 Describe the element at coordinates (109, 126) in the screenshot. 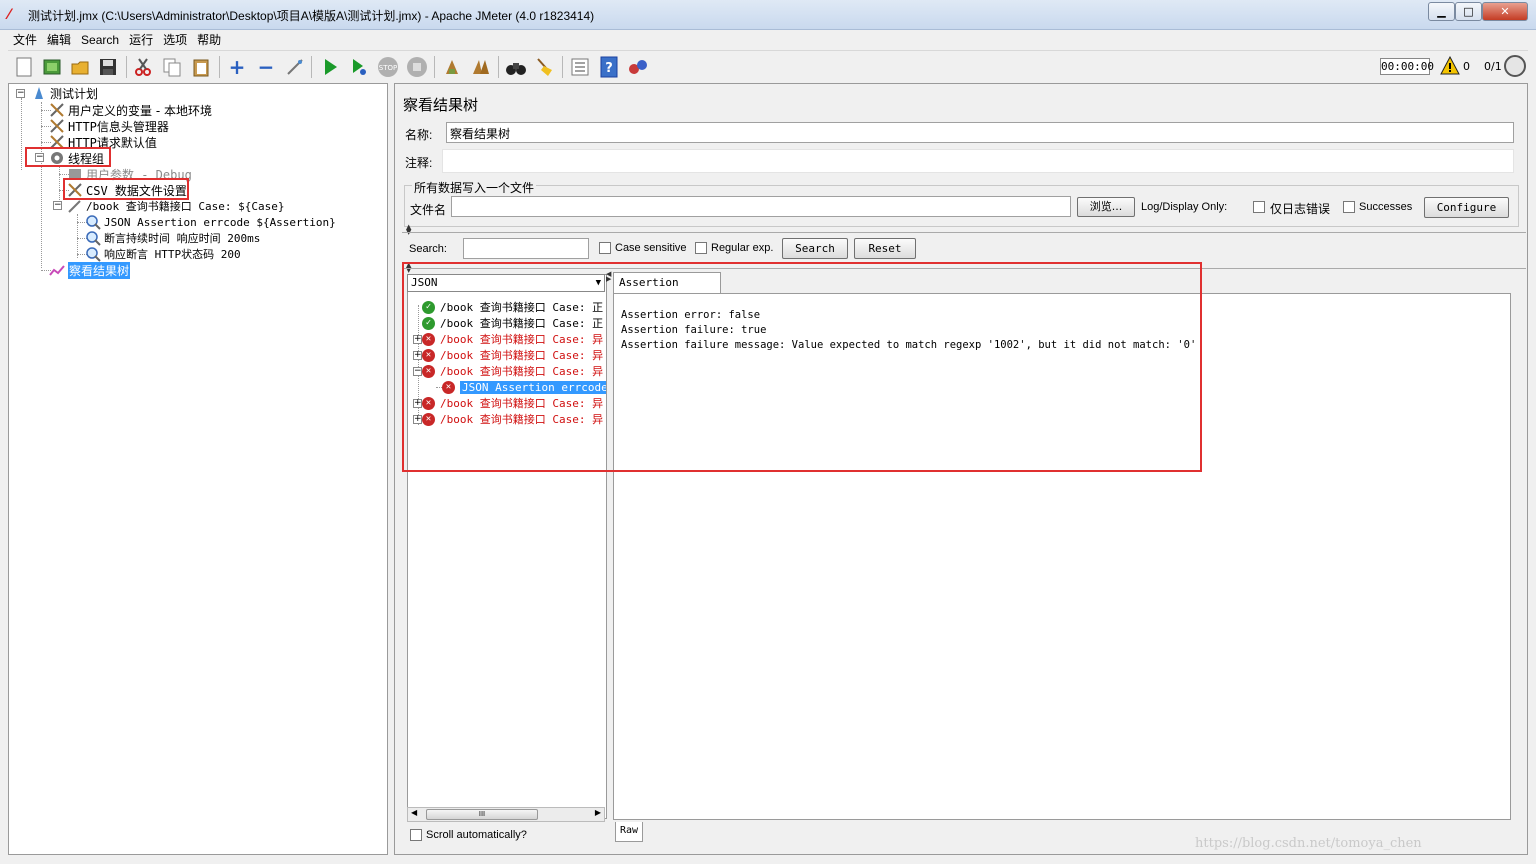

I see `tree-node-header-manager: HTTP信息头管理器` at that location.